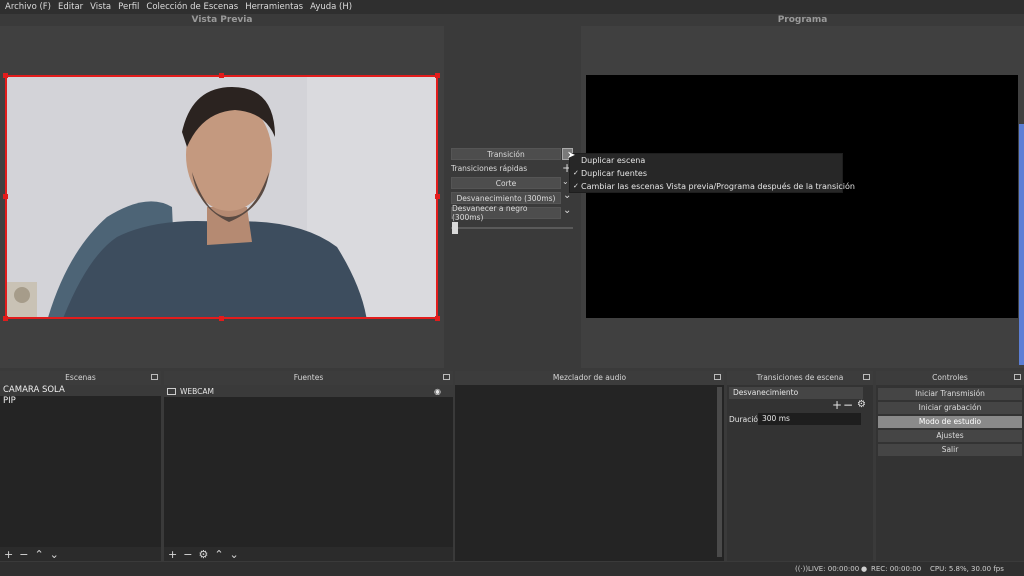  What do you see at coordinates (571, 155) in the screenshot?
I see `mouse-cursor-icon: ➤` at bounding box center [571, 155].